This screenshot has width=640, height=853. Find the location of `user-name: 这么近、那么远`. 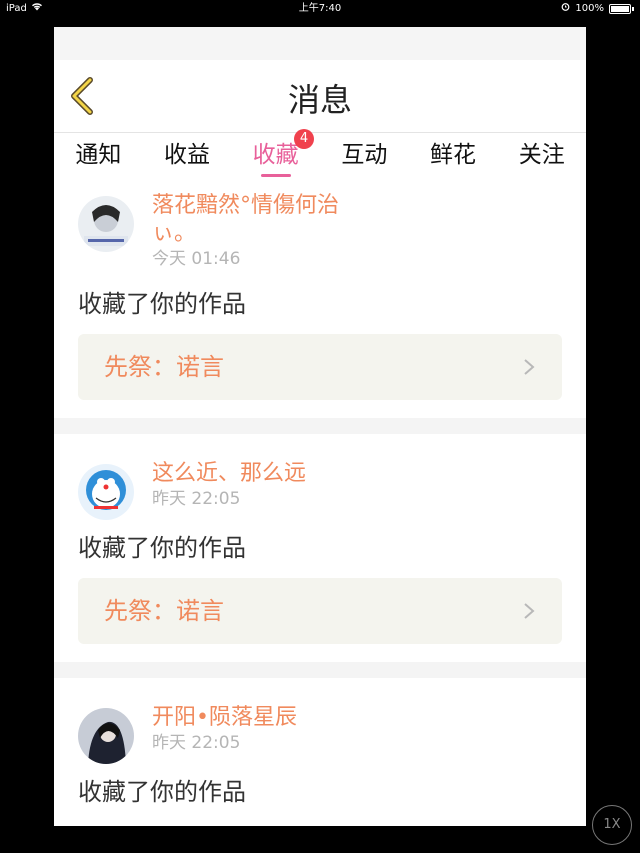

user-name: 这么近、那么远 is located at coordinates (257, 474).